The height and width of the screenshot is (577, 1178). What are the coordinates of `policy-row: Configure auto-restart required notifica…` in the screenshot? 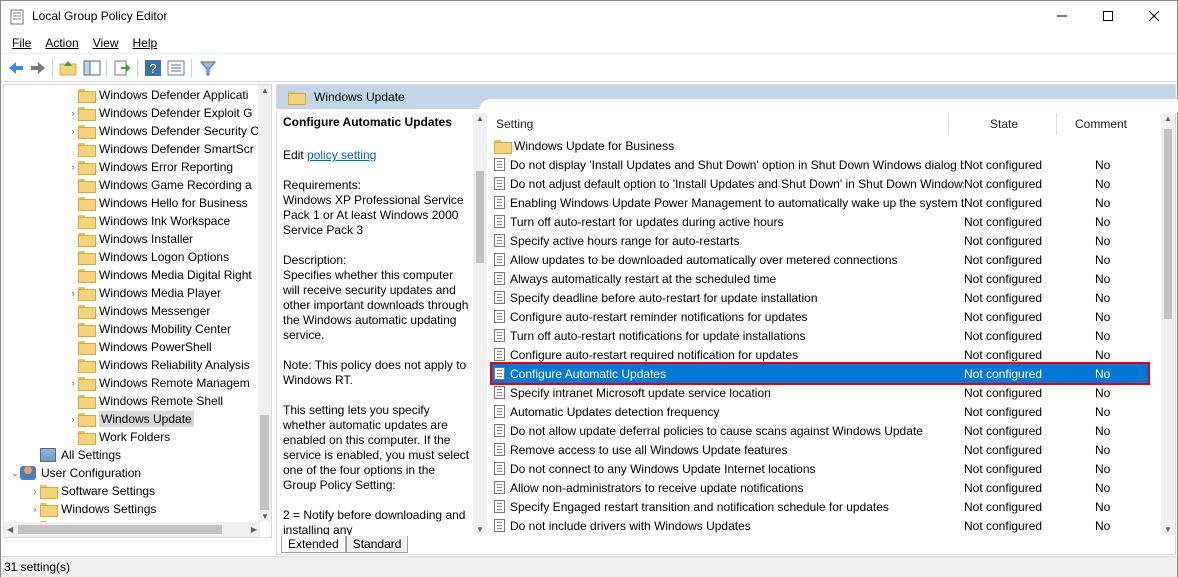 It's located at (820, 354).